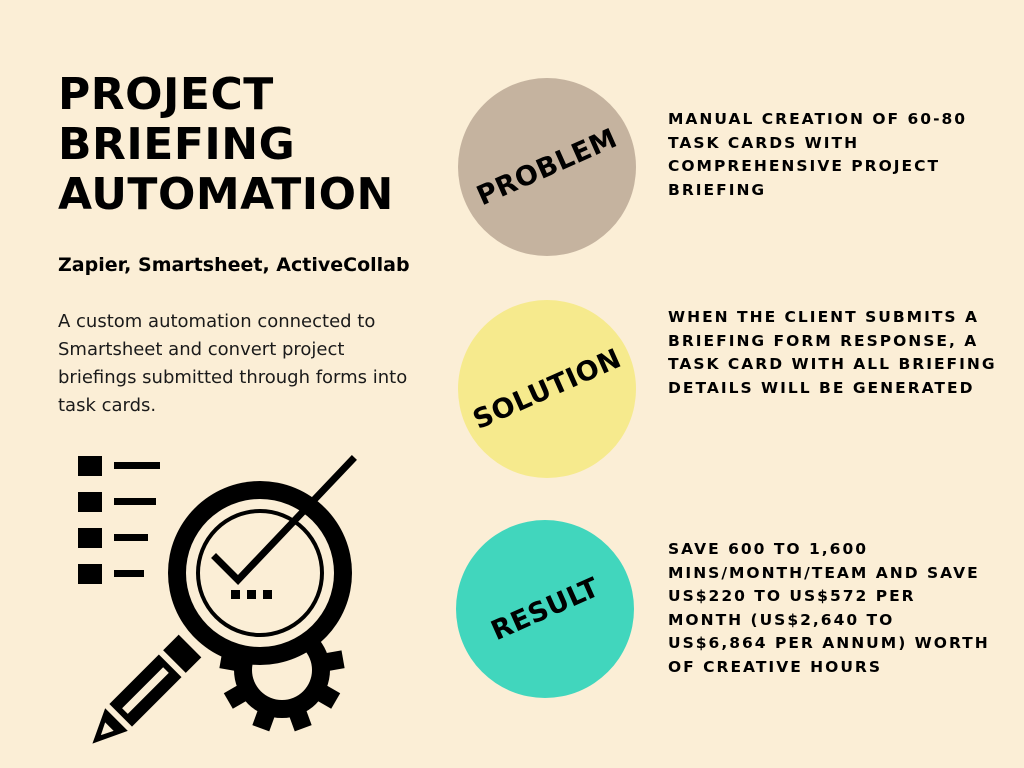 The image size is (1024, 768). What do you see at coordinates (177, 144) in the screenshot?
I see `title-line: BRIEFING` at bounding box center [177, 144].